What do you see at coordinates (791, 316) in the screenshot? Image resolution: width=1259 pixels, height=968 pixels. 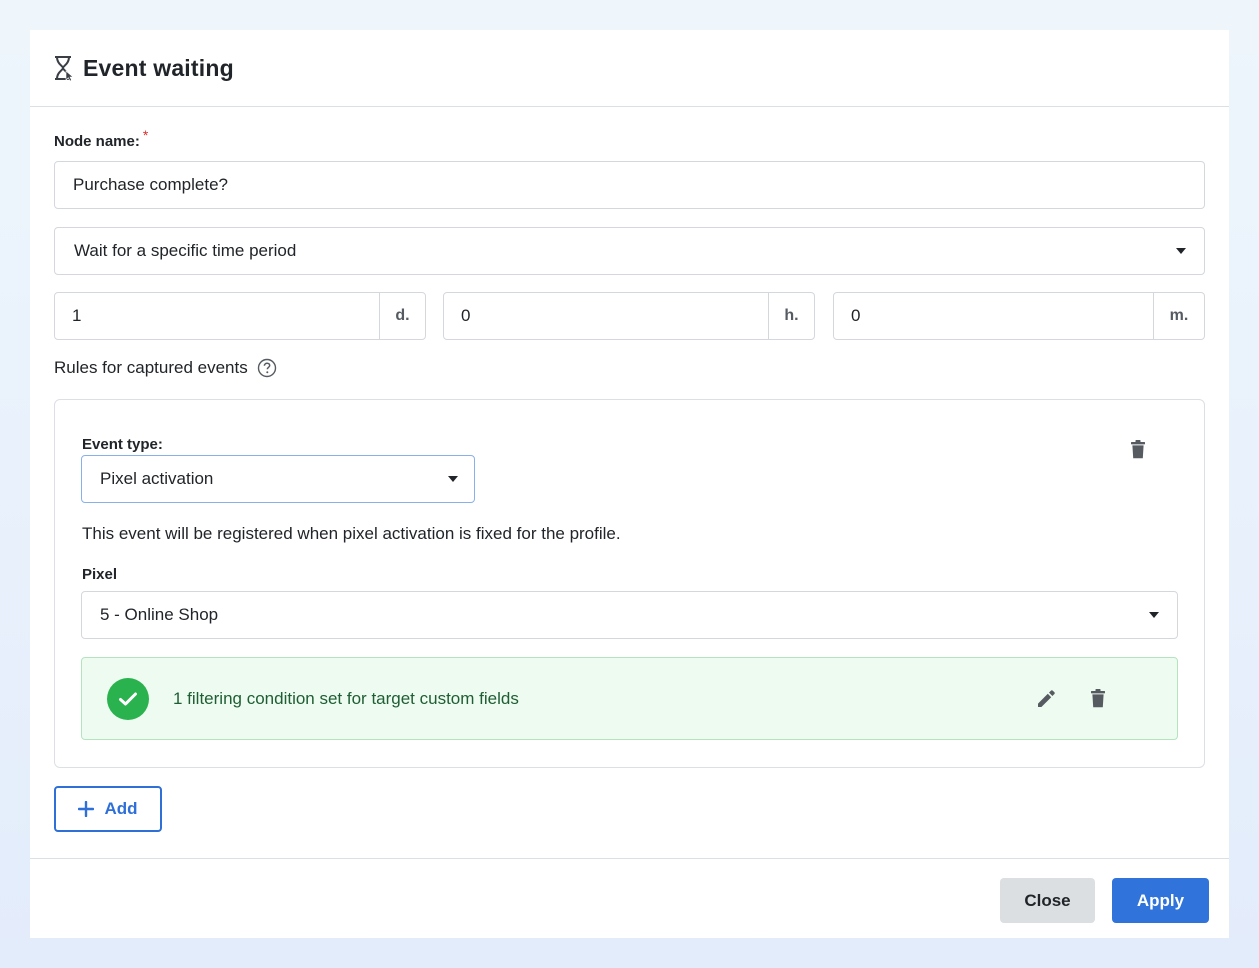 I see `hours-unit: h.` at bounding box center [791, 316].